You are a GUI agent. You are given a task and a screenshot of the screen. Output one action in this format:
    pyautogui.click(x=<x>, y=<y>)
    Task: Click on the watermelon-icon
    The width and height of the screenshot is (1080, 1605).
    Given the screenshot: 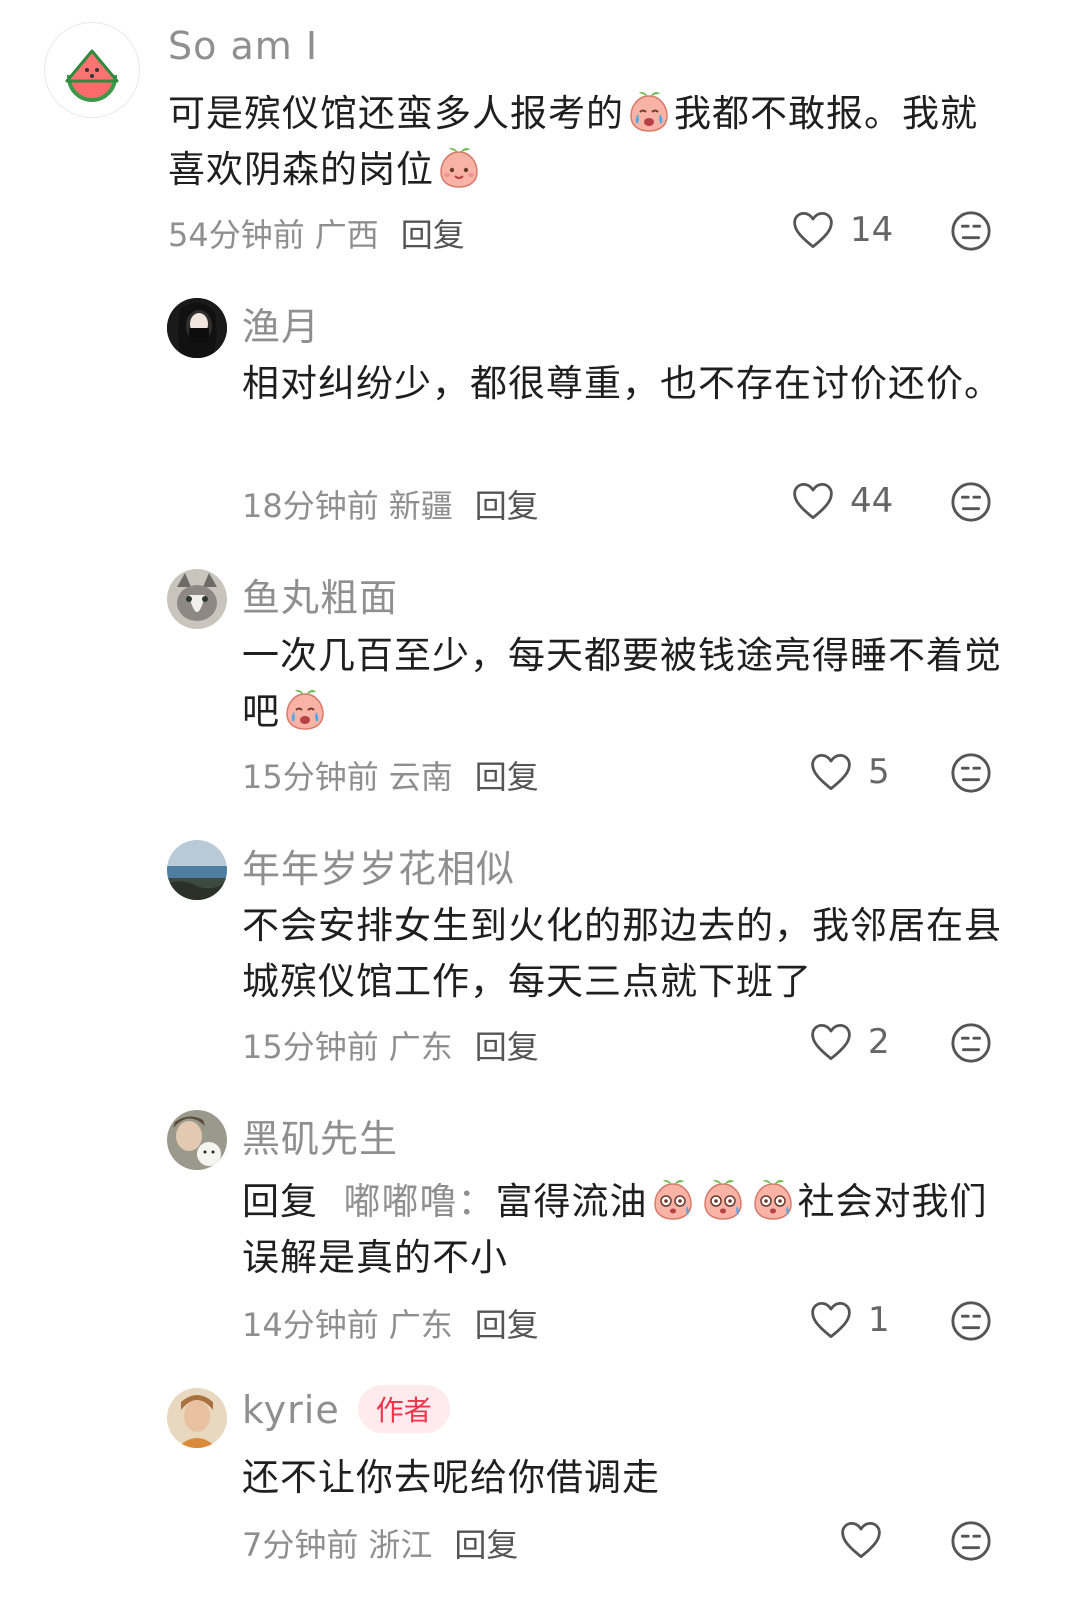 What is the action you would take?
    pyautogui.click(x=92, y=75)
    